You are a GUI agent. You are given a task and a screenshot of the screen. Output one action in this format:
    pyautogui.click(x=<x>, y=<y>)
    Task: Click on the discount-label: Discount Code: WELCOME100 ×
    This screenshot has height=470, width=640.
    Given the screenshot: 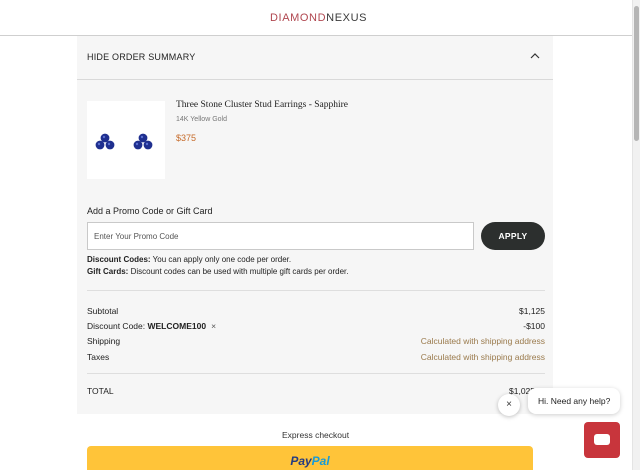 What is the action you would take?
    pyautogui.click(x=151, y=326)
    